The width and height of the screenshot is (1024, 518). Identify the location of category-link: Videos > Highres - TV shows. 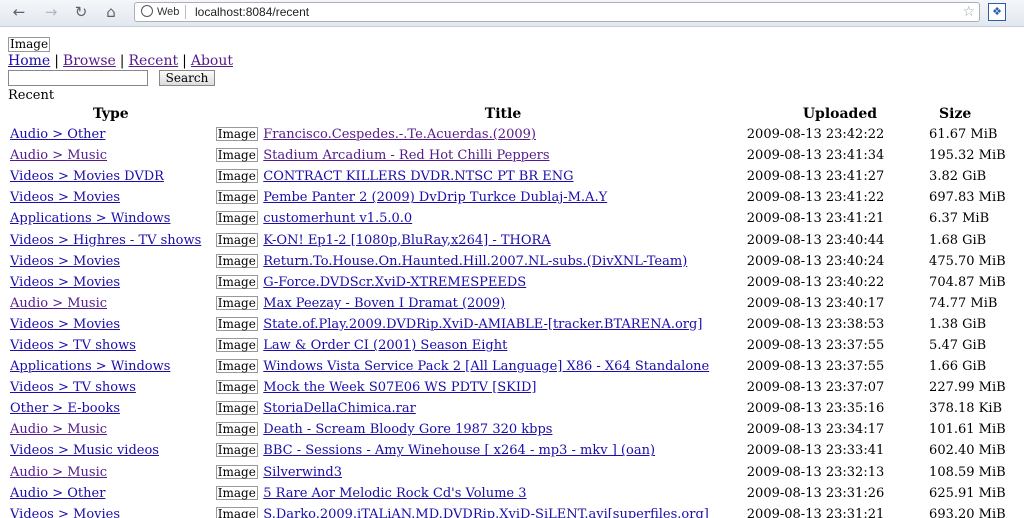
(105, 240).